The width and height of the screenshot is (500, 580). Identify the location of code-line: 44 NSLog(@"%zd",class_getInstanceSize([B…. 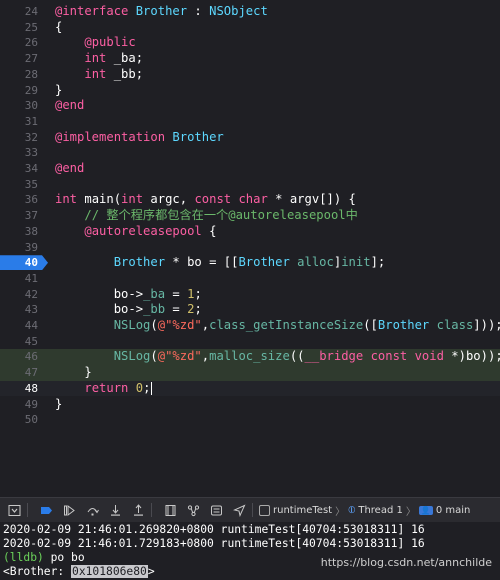
(250, 326).